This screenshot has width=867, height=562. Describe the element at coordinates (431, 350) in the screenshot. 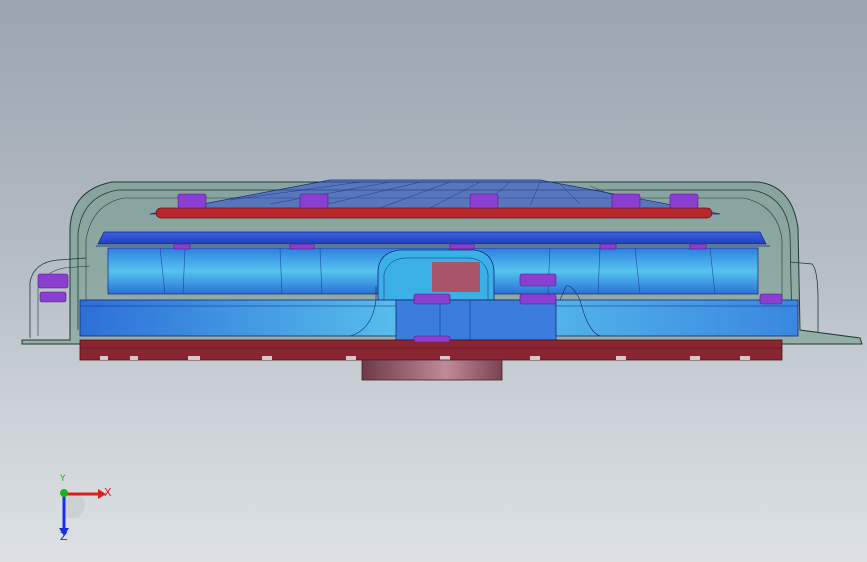

I see `base-plate` at that location.